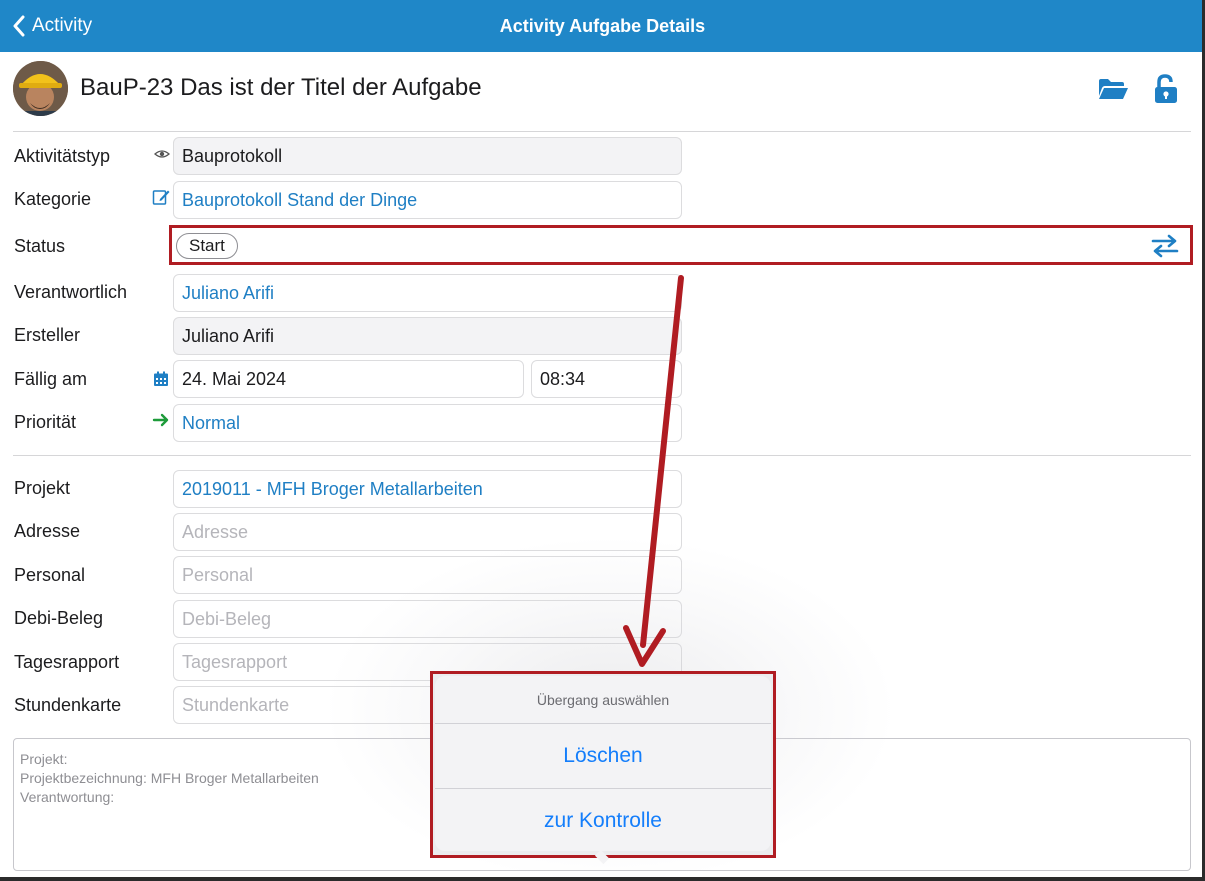  I want to click on page-title: Activity Aufgabe Details, so click(602, 26).